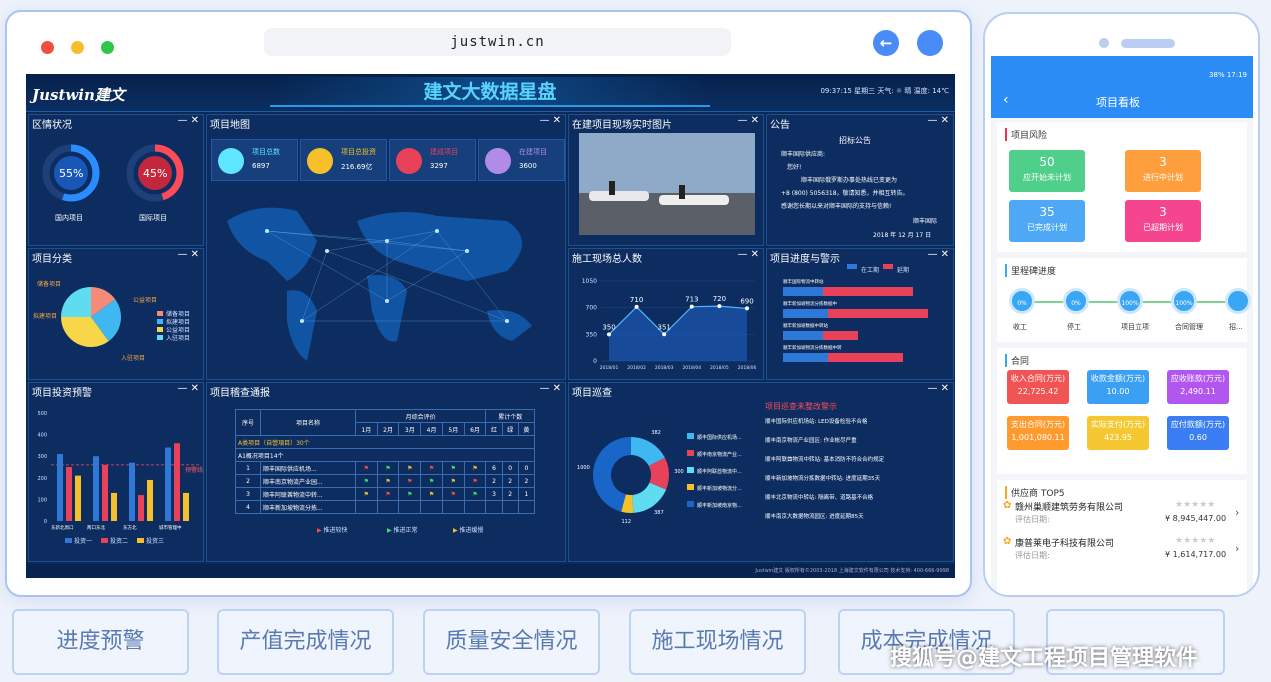 This screenshot has width=1271, height=682. I want to click on progress-bar-label: 顺丰新加坡物流分拣数据中转, so click(812, 348).